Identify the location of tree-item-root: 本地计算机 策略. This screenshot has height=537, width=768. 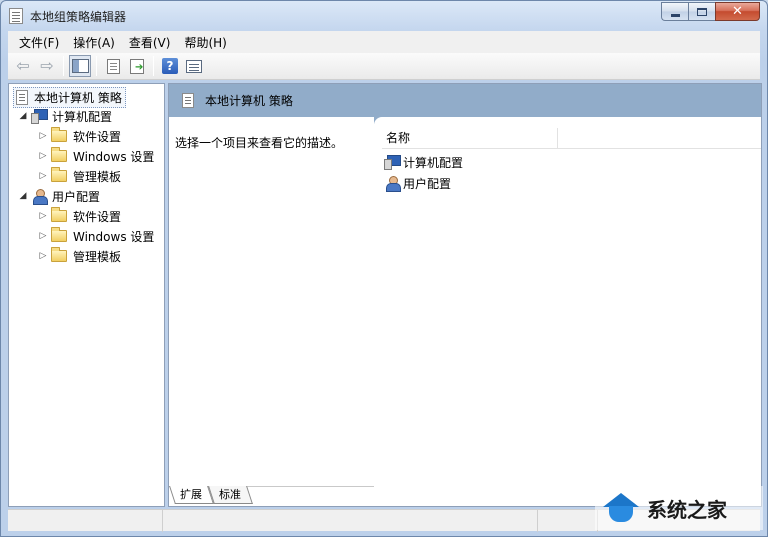
(69, 97).